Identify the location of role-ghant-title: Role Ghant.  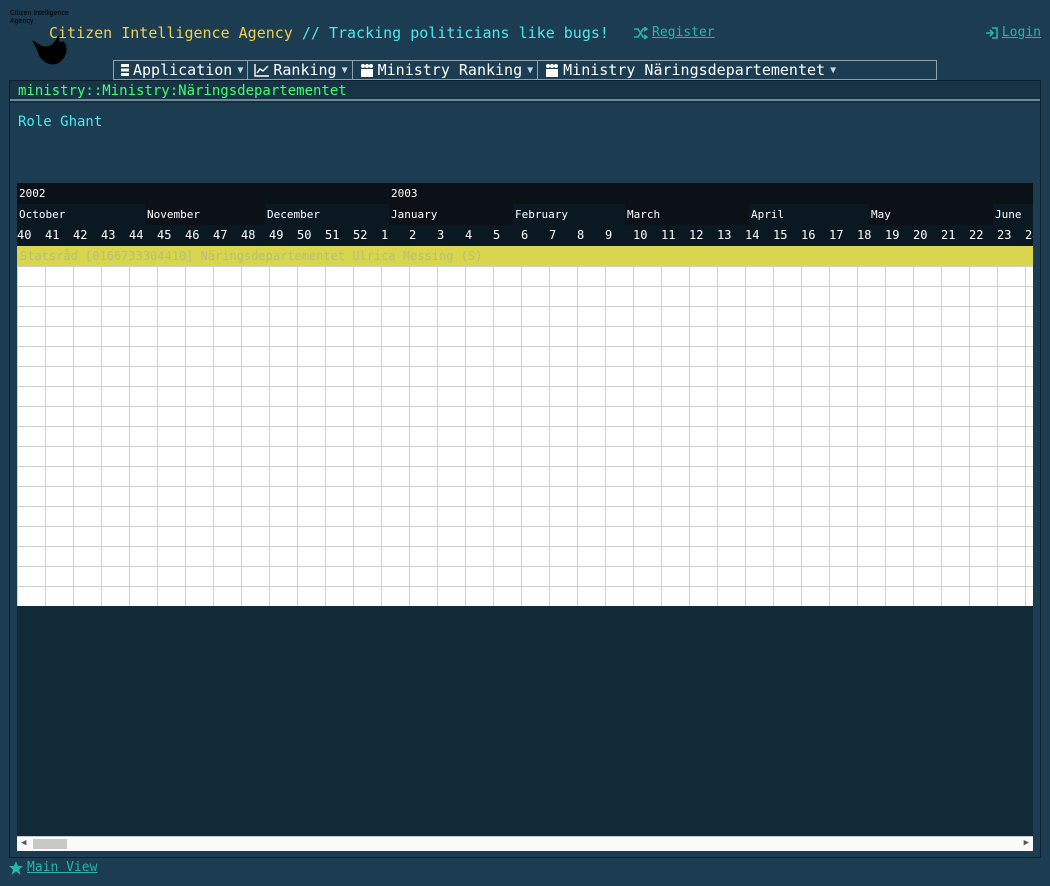
(60, 122).